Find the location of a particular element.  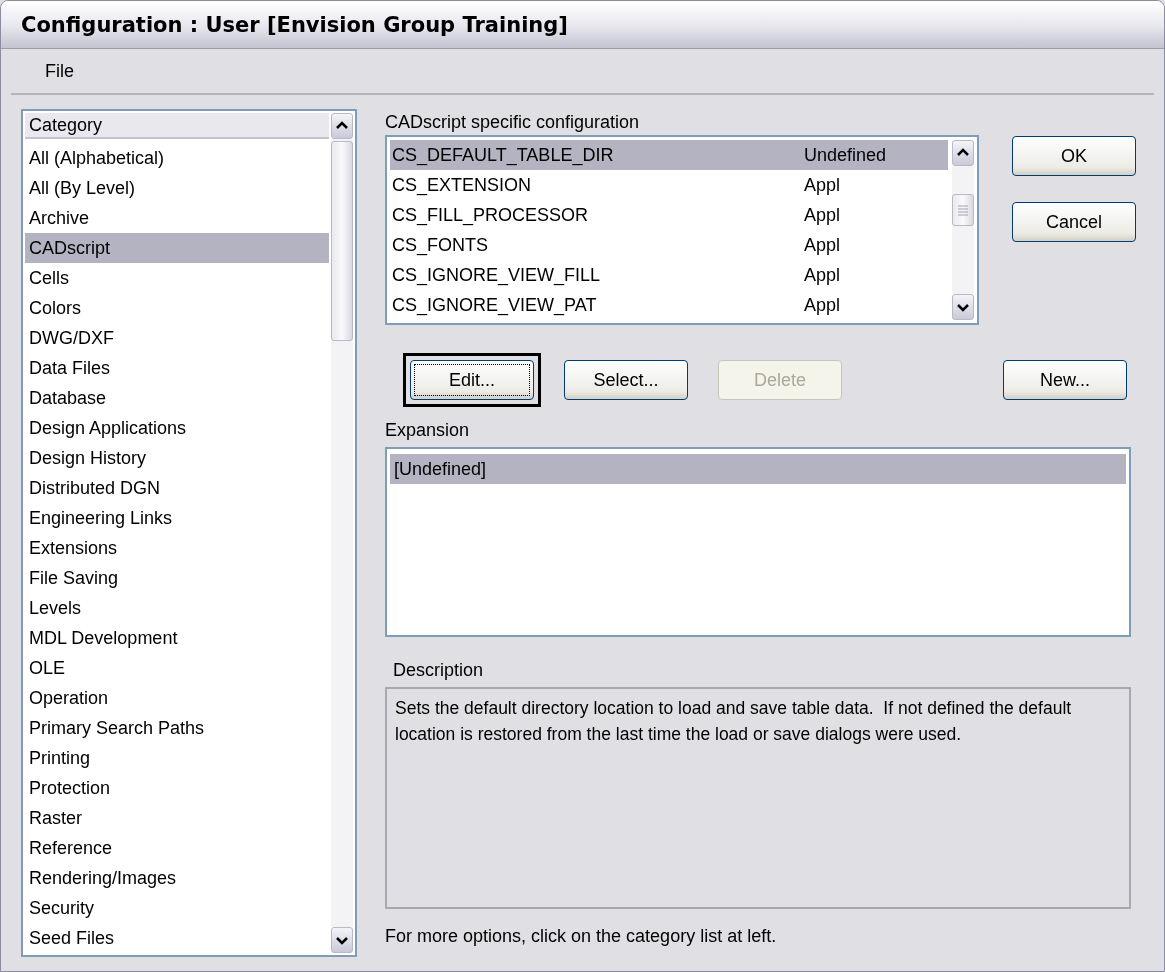

category-item: File Saving is located at coordinates (177, 578).